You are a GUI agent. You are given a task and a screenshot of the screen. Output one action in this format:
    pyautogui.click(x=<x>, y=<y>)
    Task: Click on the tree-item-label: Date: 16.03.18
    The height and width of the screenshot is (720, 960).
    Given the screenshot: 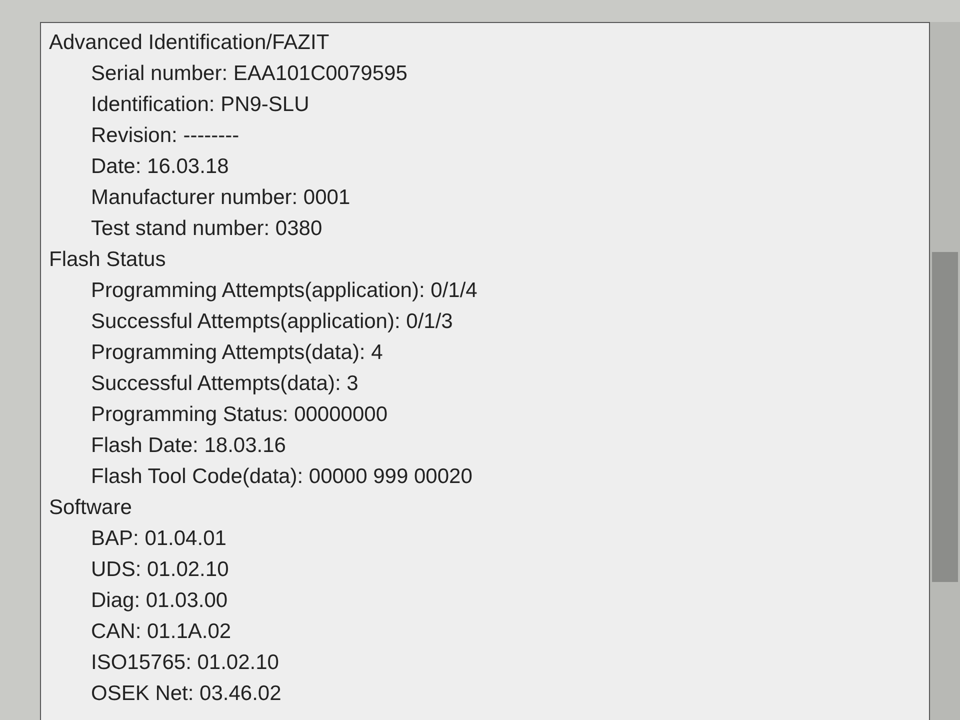 What is the action you would take?
    pyautogui.click(x=160, y=167)
    